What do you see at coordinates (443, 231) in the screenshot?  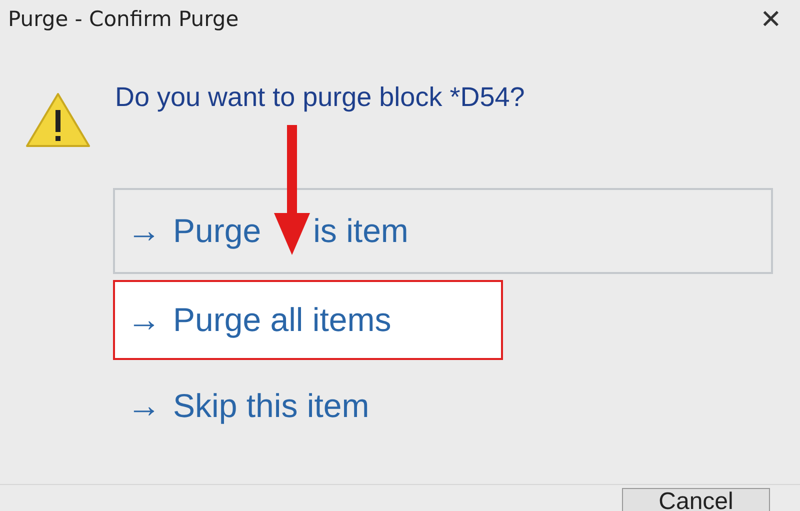 I see `option-link: → Purge is item` at bounding box center [443, 231].